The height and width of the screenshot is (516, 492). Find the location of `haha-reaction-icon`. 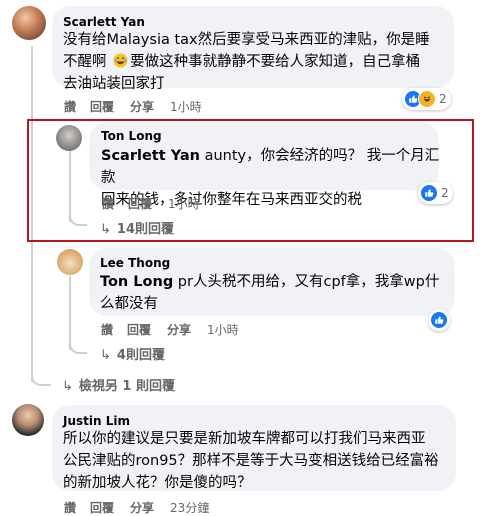

haha-reaction-icon is located at coordinates (427, 99).